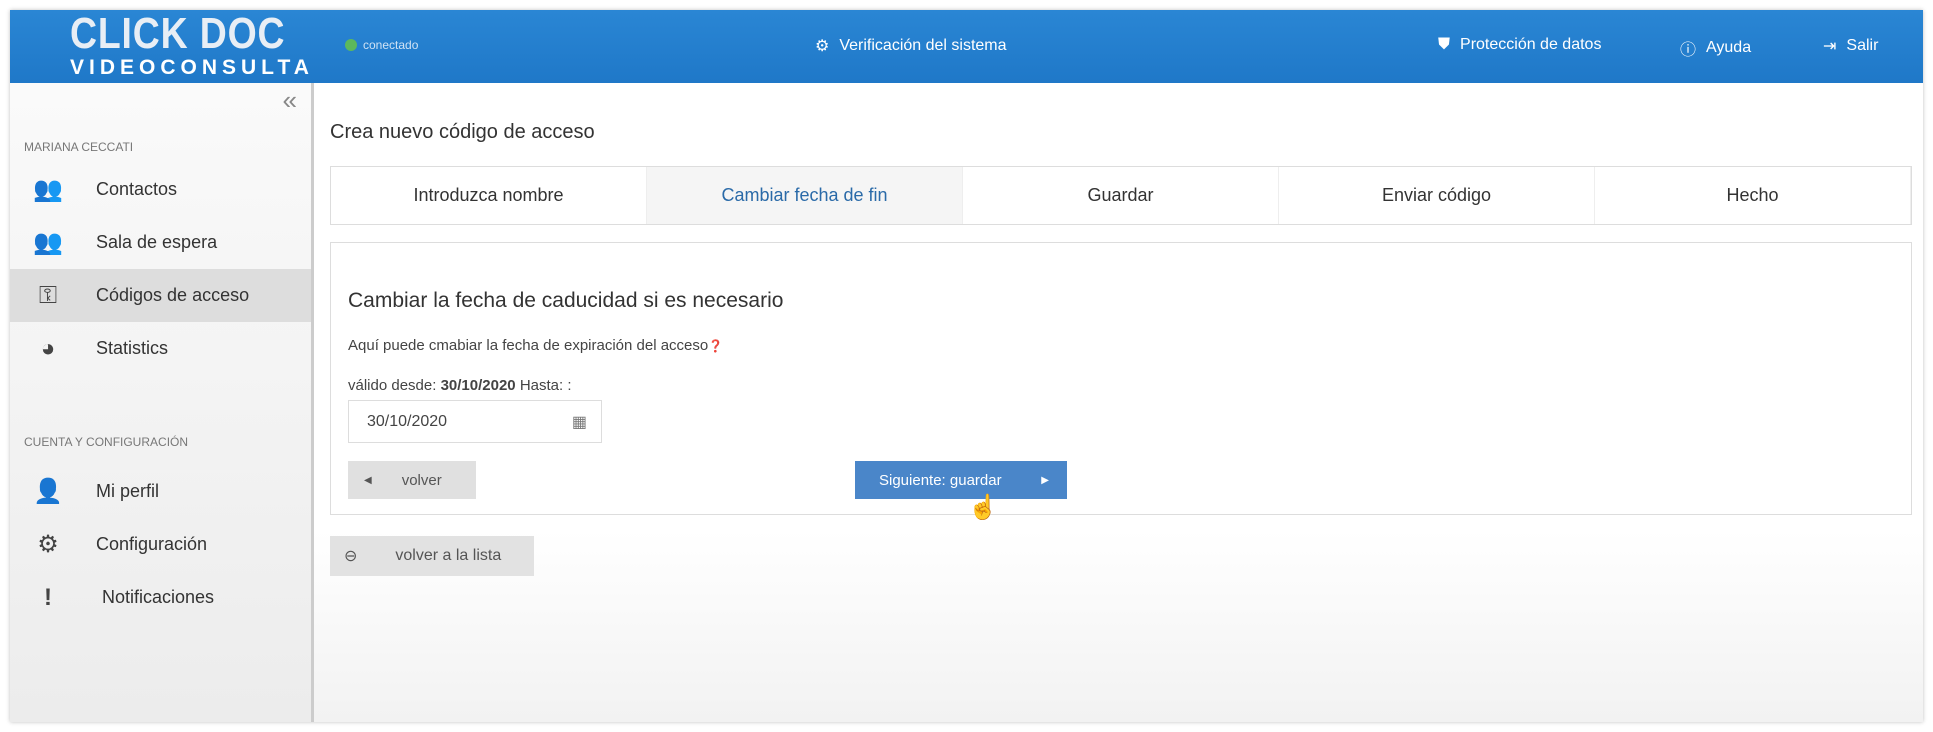 The height and width of the screenshot is (732, 1933). What do you see at coordinates (351, 556) in the screenshot?
I see `arrow-circle-left-icon: ⊖` at bounding box center [351, 556].